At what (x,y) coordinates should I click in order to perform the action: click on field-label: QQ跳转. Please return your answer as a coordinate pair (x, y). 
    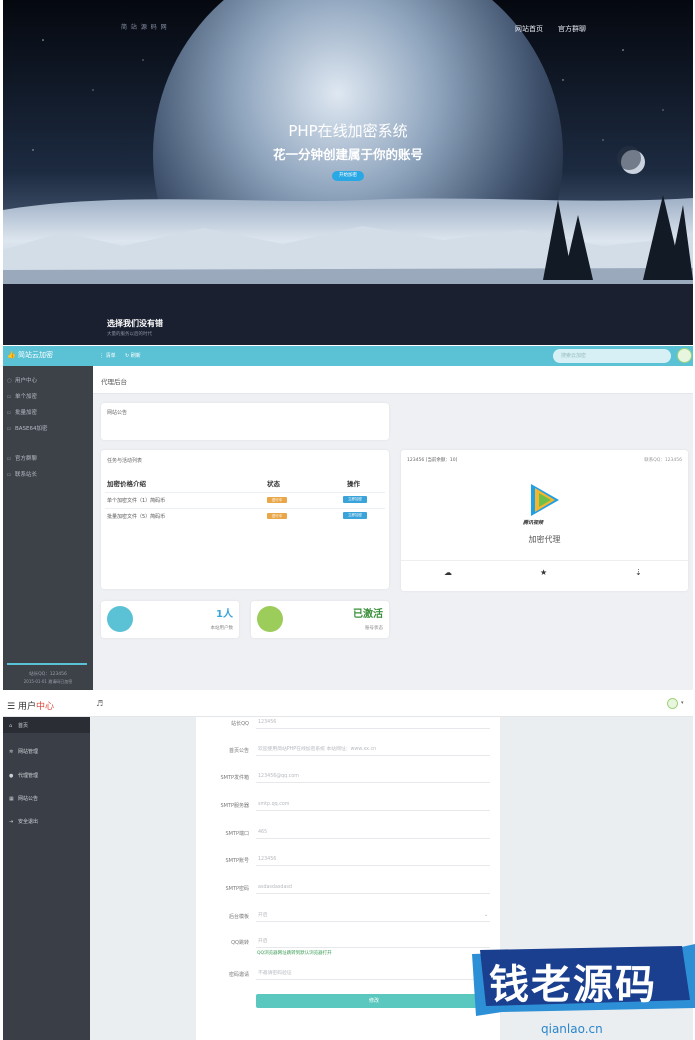
    Looking at the image, I should click on (240, 943).